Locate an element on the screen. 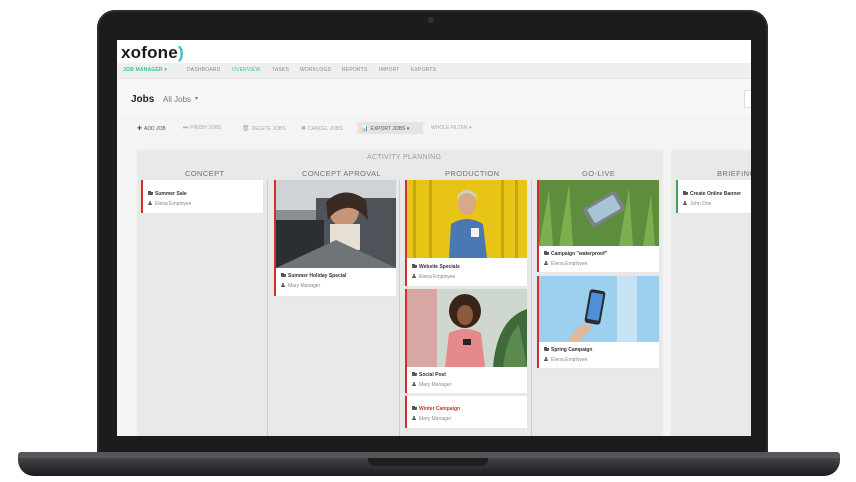 This screenshot has width=856, height=482. nav-overview: OVERVIEW is located at coordinates (246, 70).